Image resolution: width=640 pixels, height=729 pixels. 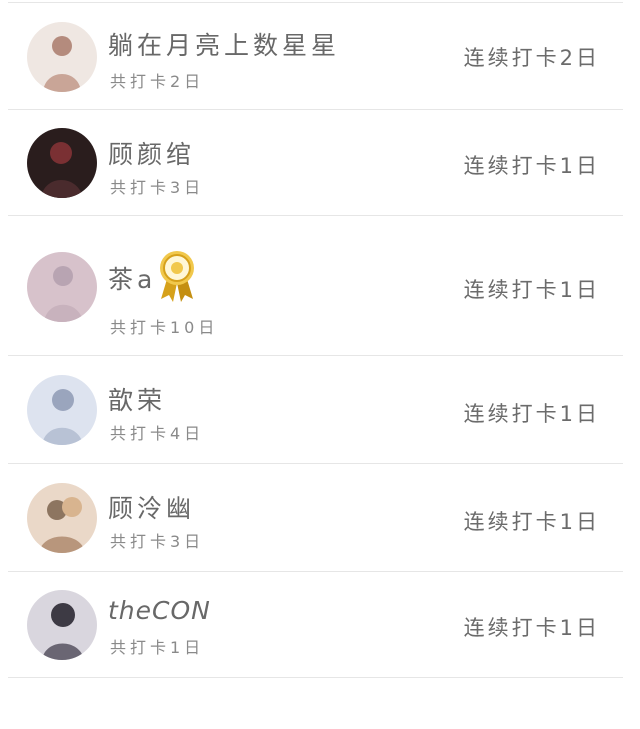 I want to click on list-item-member: 躺在月亮上数星星 共打卡2日 连续打卡2日, so click(x=315, y=56).